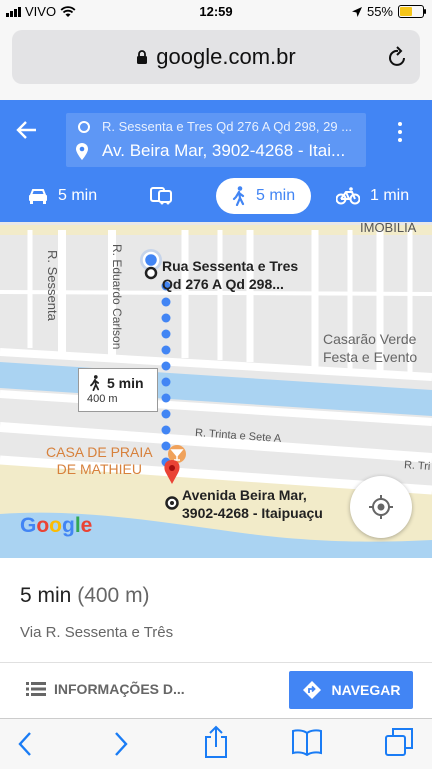  What do you see at coordinates (142, 56) in the screenshot?
I see `lock-icon` at bounding box center [142, 56].